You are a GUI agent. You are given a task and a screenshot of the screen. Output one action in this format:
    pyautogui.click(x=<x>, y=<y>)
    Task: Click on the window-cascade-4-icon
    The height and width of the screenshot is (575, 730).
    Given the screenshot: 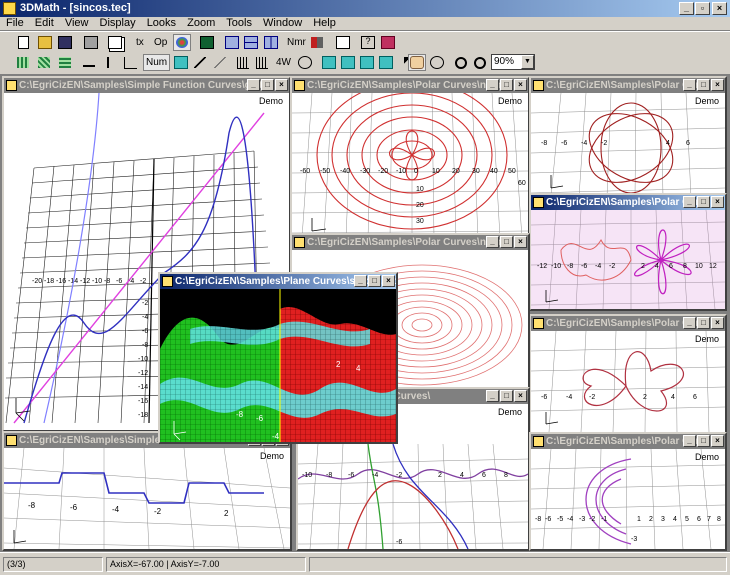 What is the action you would take?
    pyautogui.click(x=386, y=62)
    